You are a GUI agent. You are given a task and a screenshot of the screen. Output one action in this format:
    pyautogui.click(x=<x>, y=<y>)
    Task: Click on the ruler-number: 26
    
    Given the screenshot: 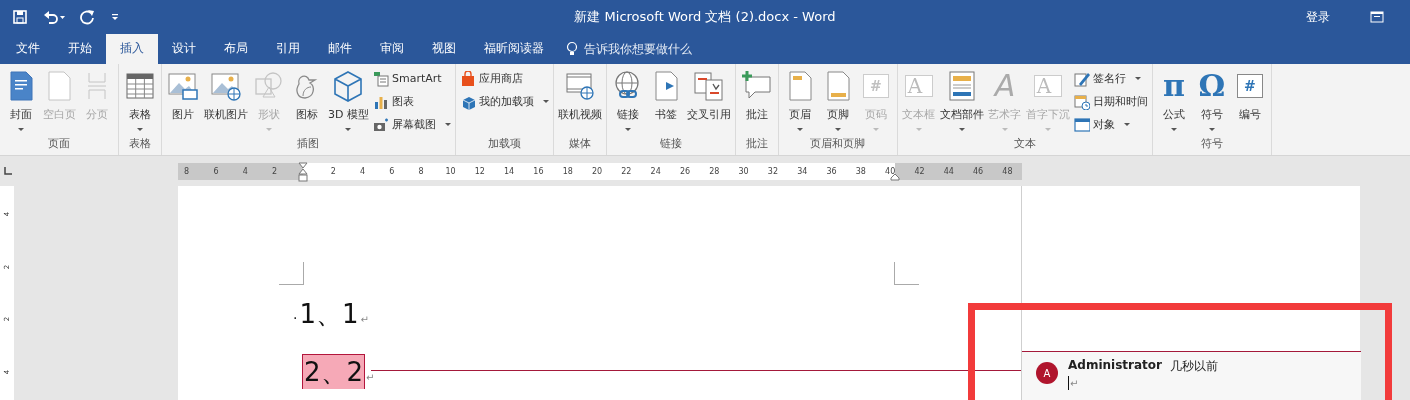 What is the action you would take?
    pyautogui.click(x=685, y=171)
    